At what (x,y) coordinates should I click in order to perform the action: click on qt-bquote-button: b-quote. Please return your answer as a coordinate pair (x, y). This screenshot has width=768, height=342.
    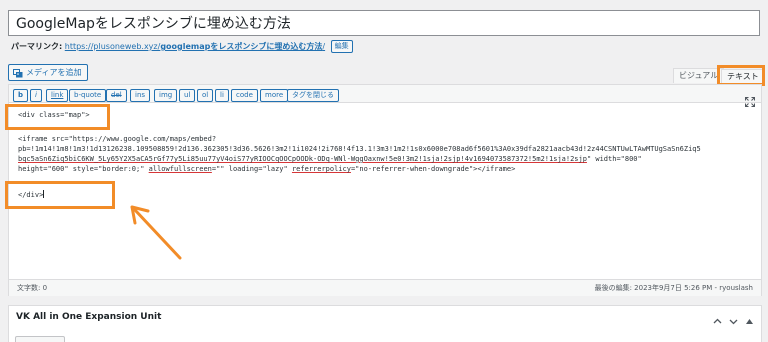
    Looking at the image, I should click on (88, 95).